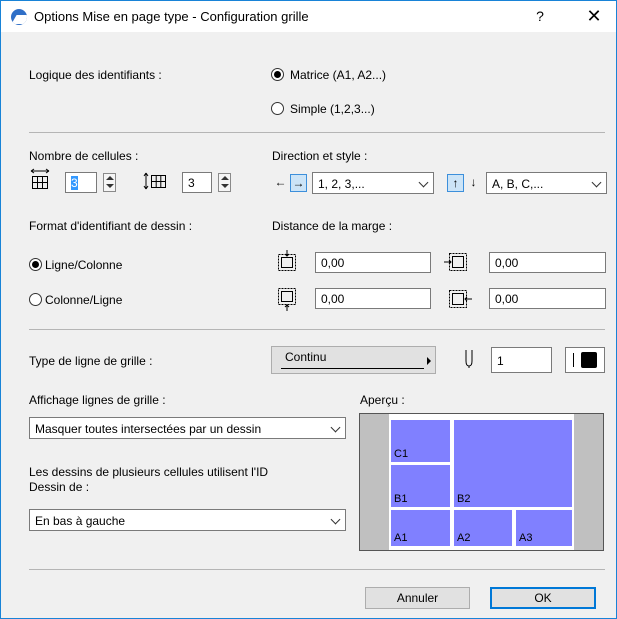 The height and width of the screenshot is (619, 617). What do you see at coordinates (420, 528) in the screenshot?
I see `preview-cell: A1` at bounding box center [420, 528].